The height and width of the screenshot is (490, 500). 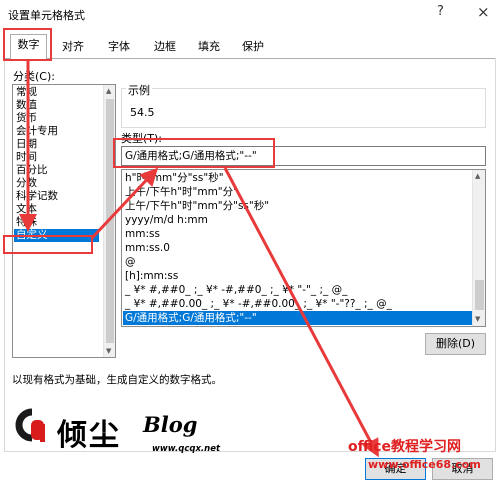 I want to click on watermark-office-name: office教程学习网, so click(x=405, y=447).